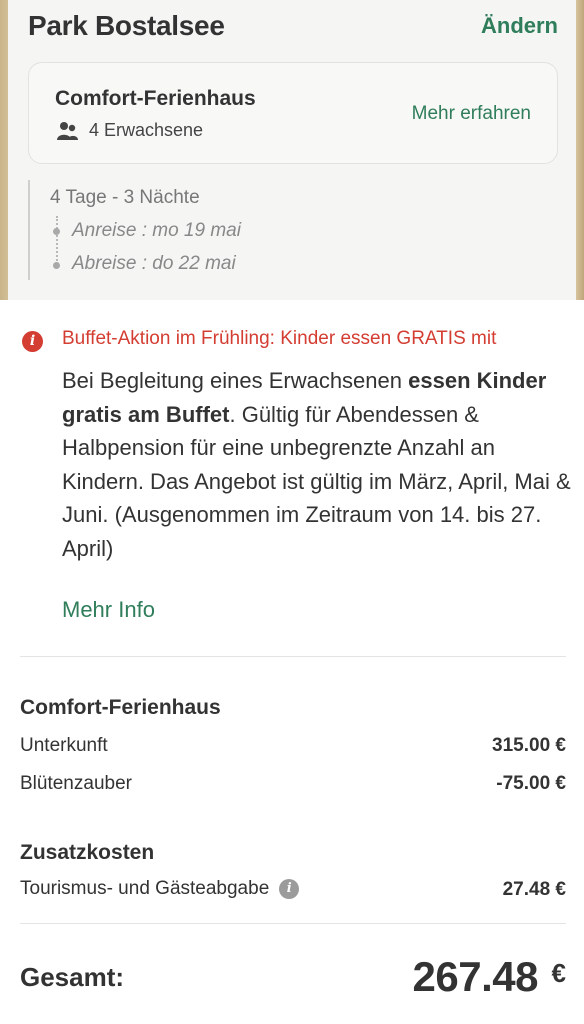  Describe the element at coordinates (558, 973) in the screenshot. I see `total-currency: €` at that location.